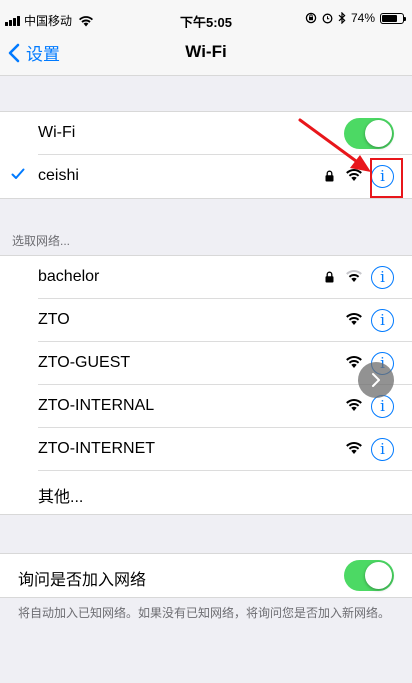 The width and height of the screenshot is (412, 683). I want to click on floating-nav-button, so click(376, 380).